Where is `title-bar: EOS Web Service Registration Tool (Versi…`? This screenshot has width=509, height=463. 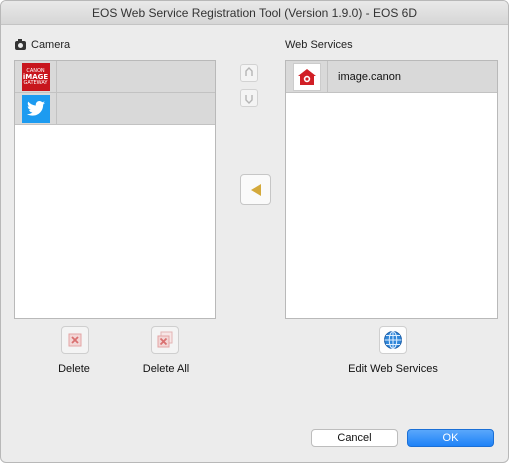
title-bar: EOS Web Service Registration Tool (Versi… is located at coordinates (254, 13).